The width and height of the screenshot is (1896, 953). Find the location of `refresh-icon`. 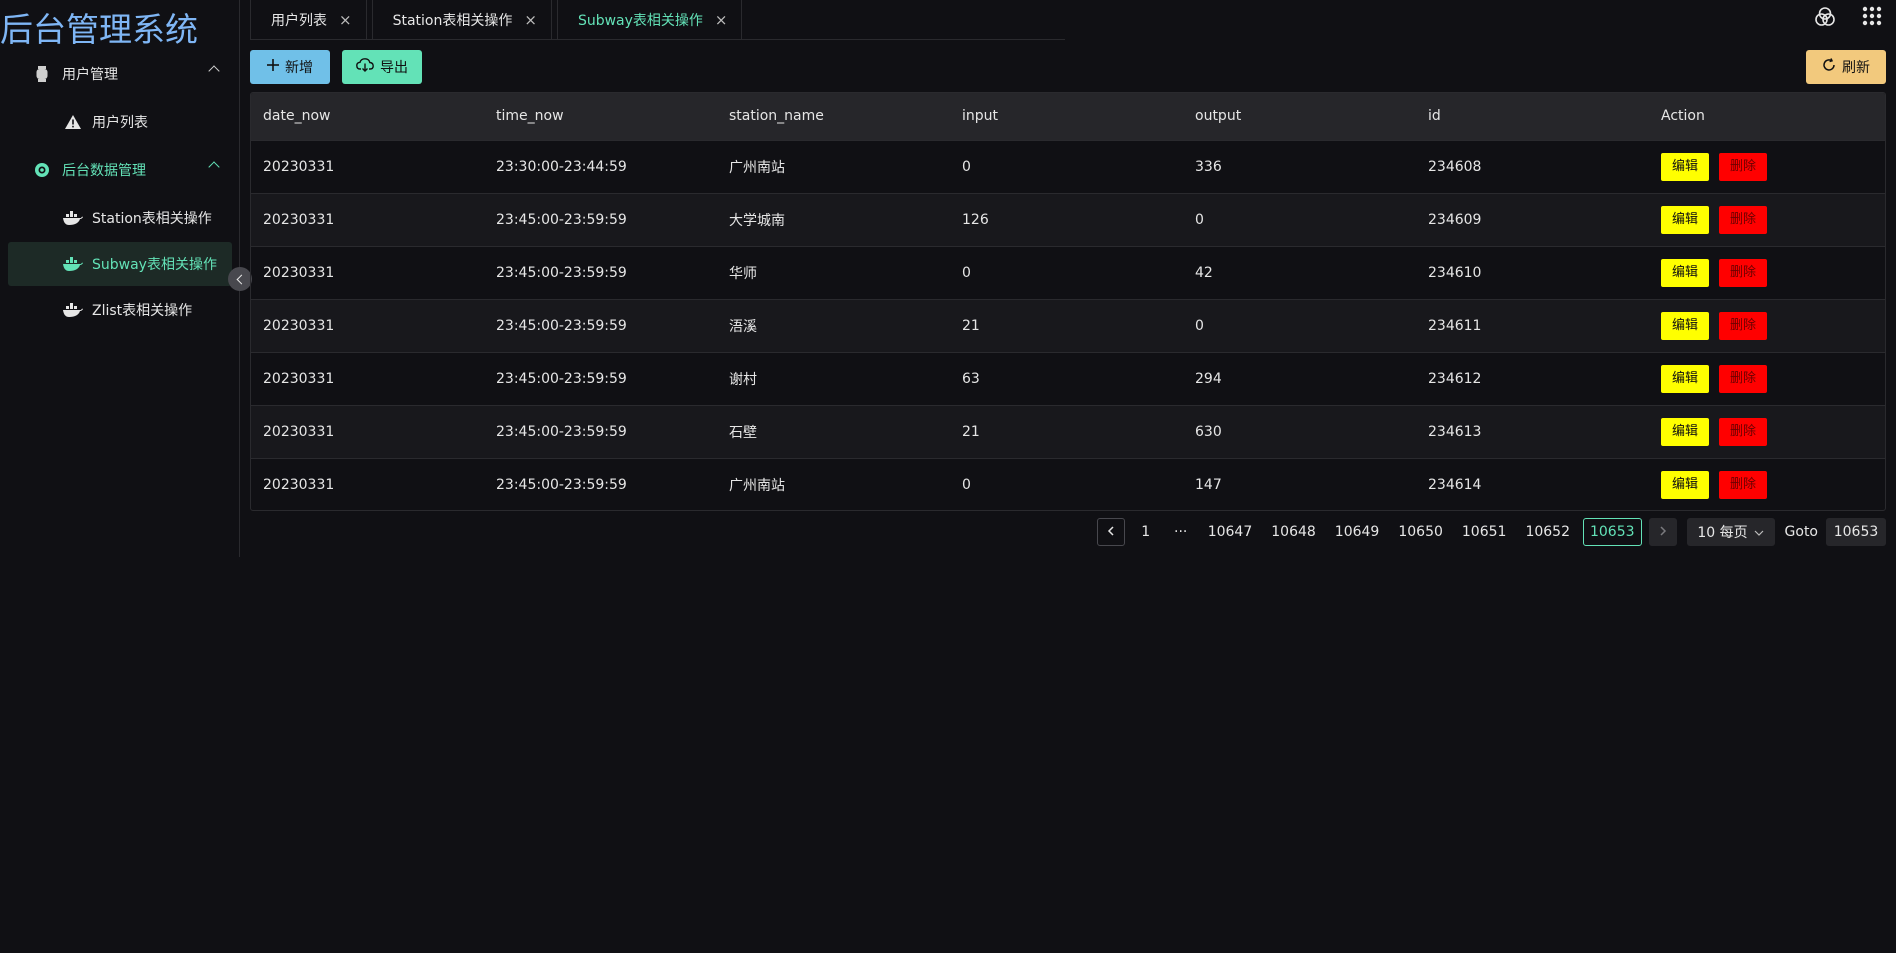

refresh-icon is located at coordinates (1829, 67).